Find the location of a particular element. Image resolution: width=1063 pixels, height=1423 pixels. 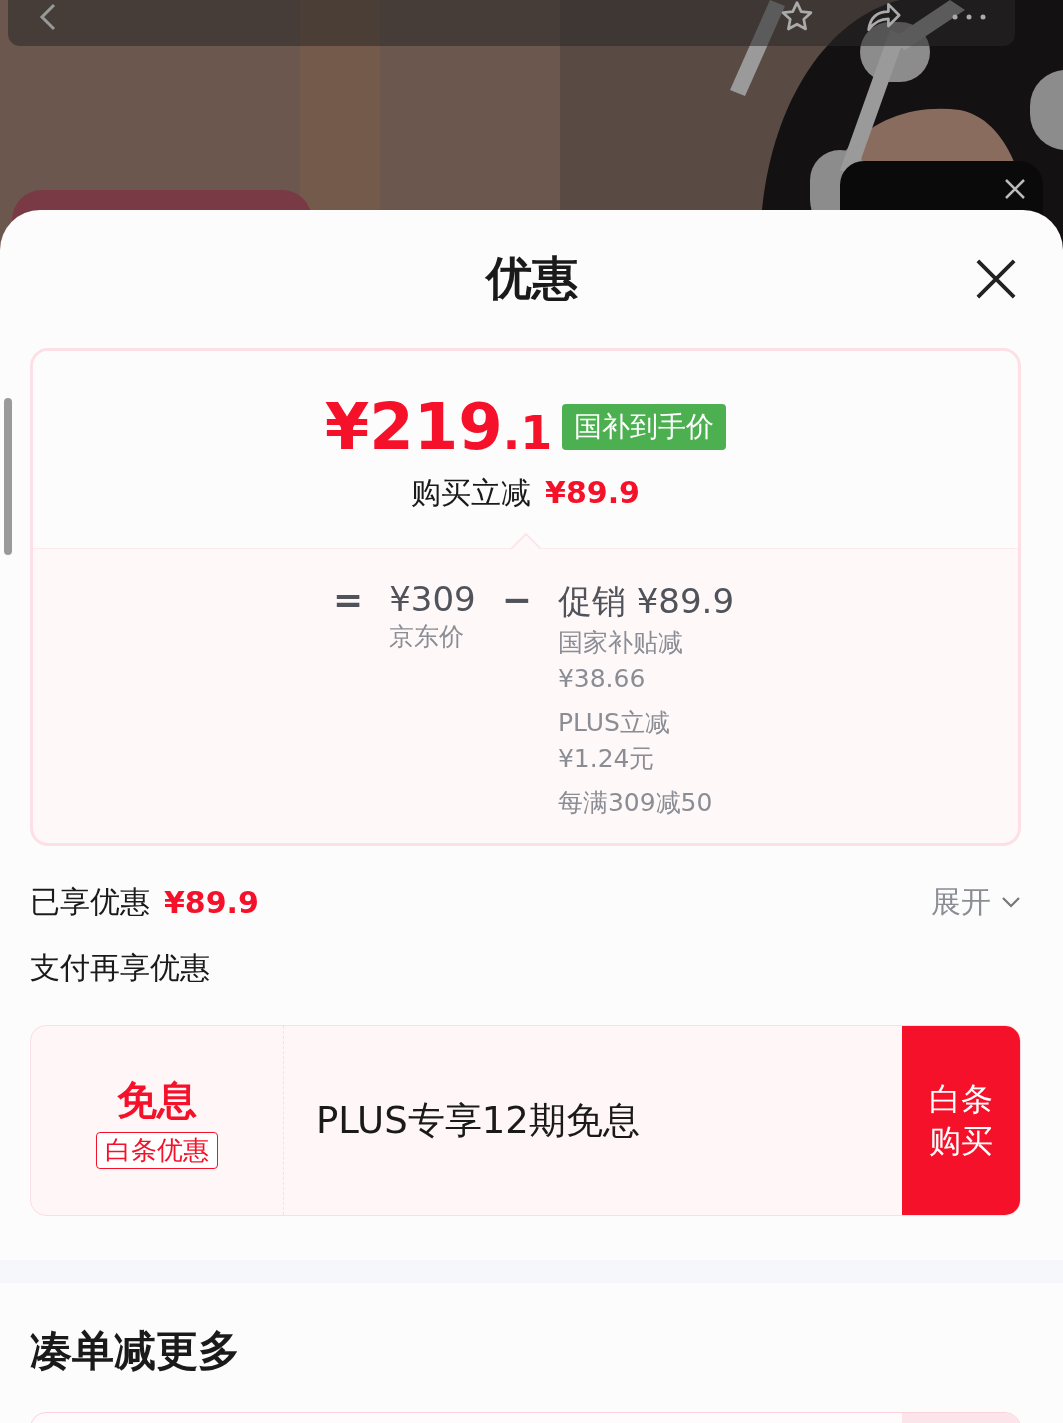

base-label: 京东价 is located at coordinates (427, 637).